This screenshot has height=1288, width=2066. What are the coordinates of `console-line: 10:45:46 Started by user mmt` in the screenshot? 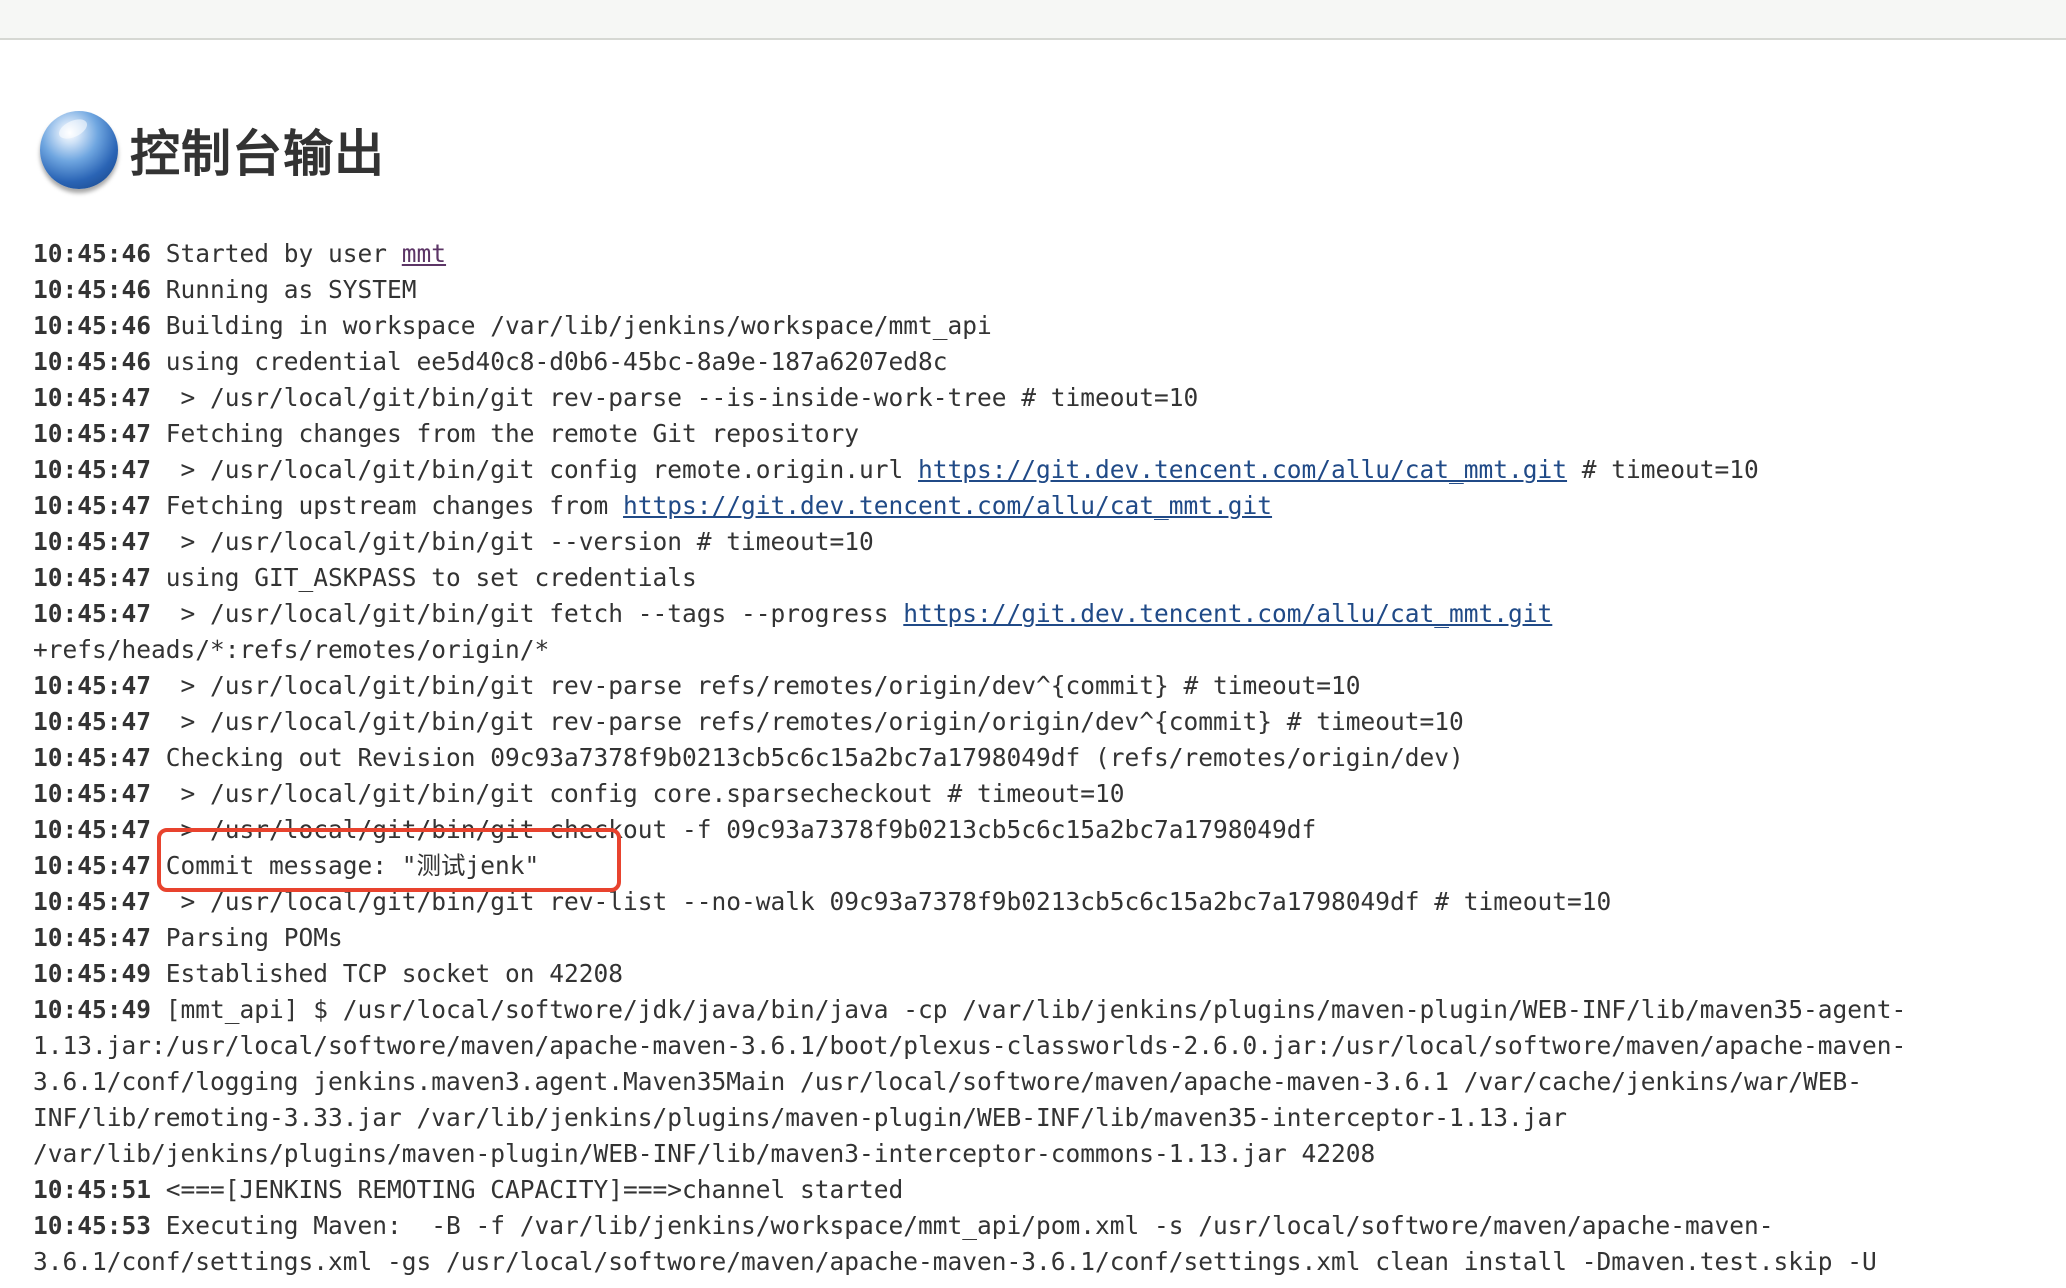 It's located at (1033, 254).